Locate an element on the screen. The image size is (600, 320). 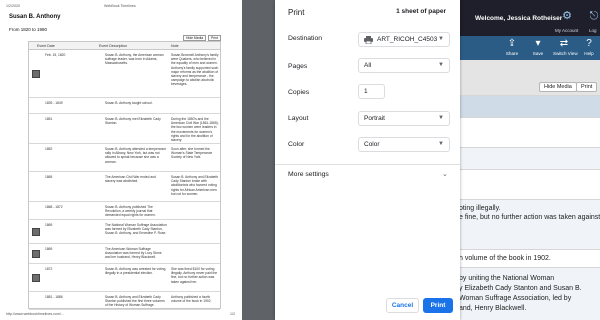
printer-icon is located at coordinates (368, 40).